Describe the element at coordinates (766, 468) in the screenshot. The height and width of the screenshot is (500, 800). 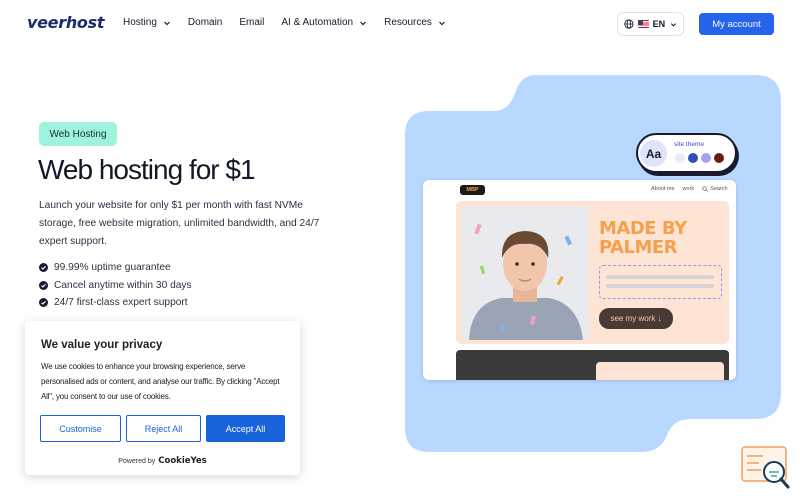
I see `search-chat-widget-icon` at that location.